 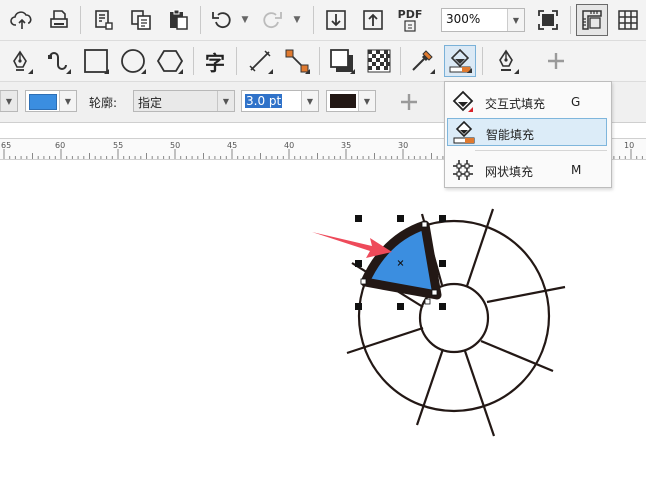 I want to click on outline-label: 轮廓:, so click(x=103, y=103).